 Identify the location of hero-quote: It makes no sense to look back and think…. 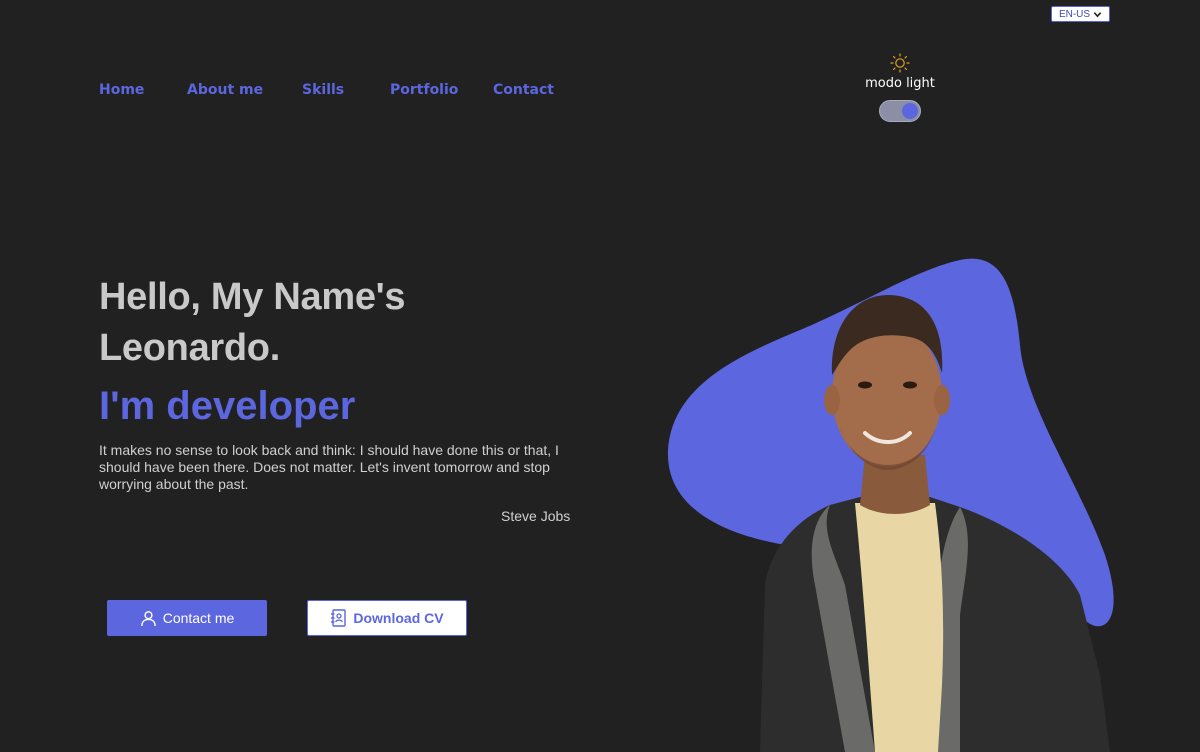
(329, 467).